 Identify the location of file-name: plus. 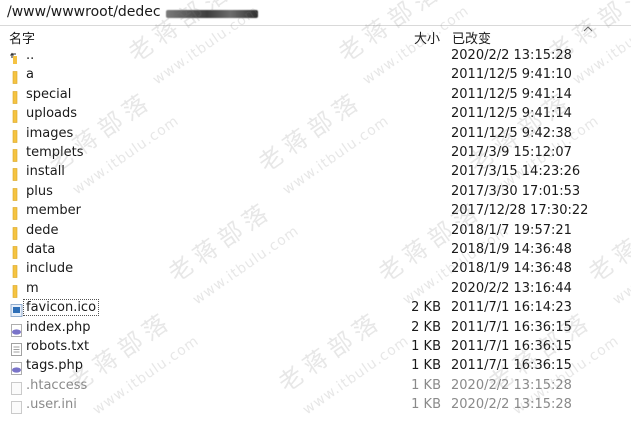
(39, 191).